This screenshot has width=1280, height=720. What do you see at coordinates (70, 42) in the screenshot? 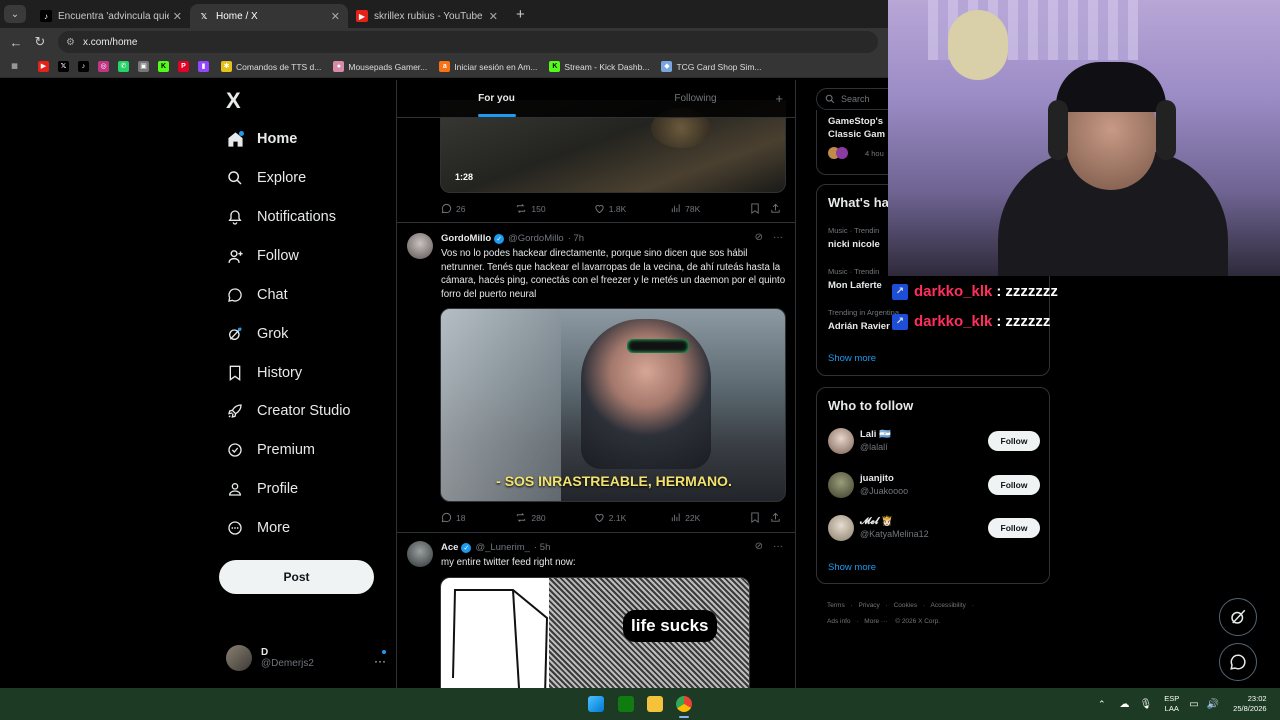
I see `site-info-icon: ⚙` at bounding box center [70, 42].